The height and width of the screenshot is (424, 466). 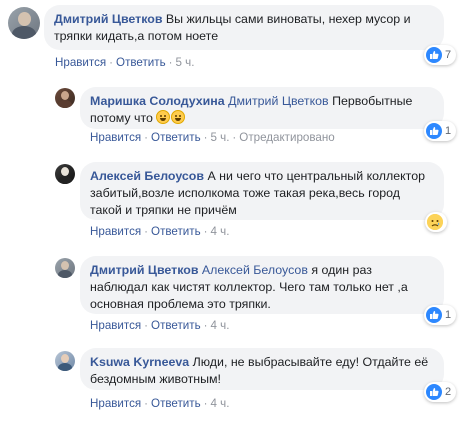 I want to click on reaction-count: 7, so click(x=440, y=55).